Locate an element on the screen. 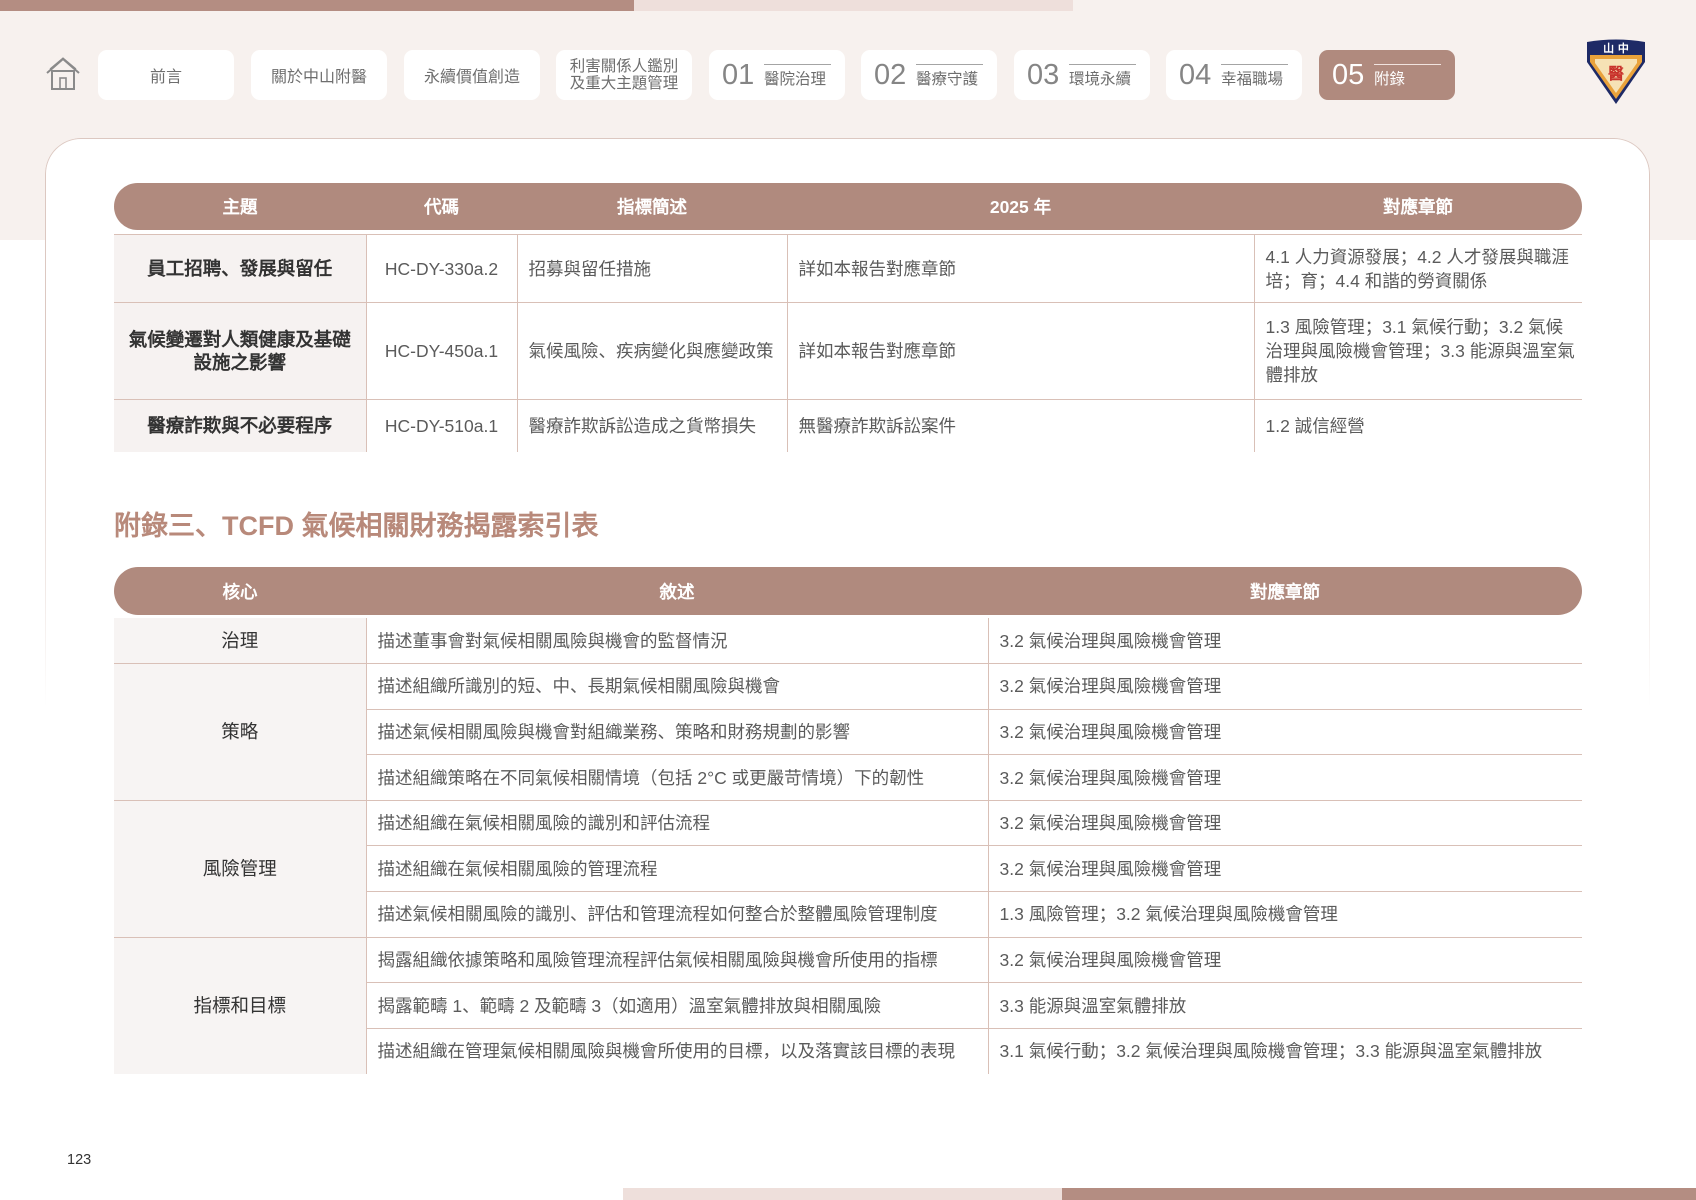 This screenshot has height=1200, width=1696. nav-item-03-environment: 03 環境永續 is located at coordinates (1082, 75).